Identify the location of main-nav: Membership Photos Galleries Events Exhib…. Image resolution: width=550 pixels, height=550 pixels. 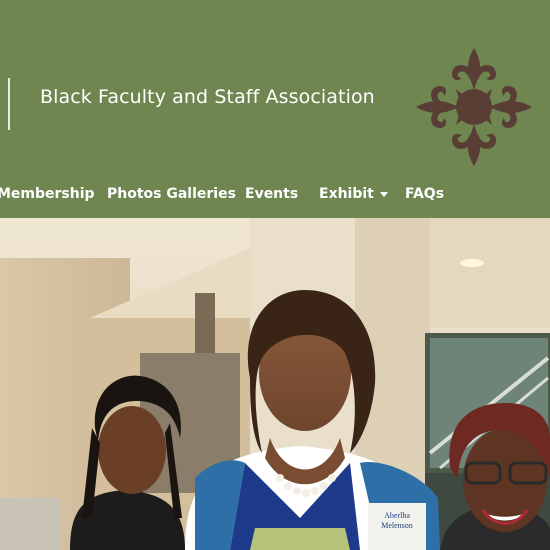
(275, 194).